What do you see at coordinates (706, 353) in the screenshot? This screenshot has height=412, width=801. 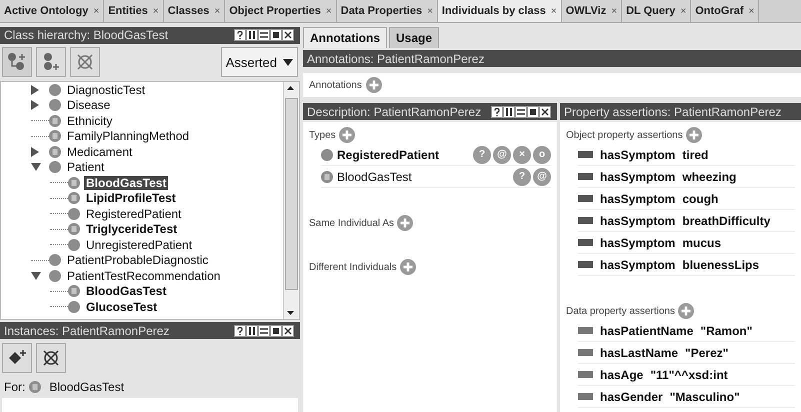 I see `property-value: "Perez"` at bounding box center [706, 353].